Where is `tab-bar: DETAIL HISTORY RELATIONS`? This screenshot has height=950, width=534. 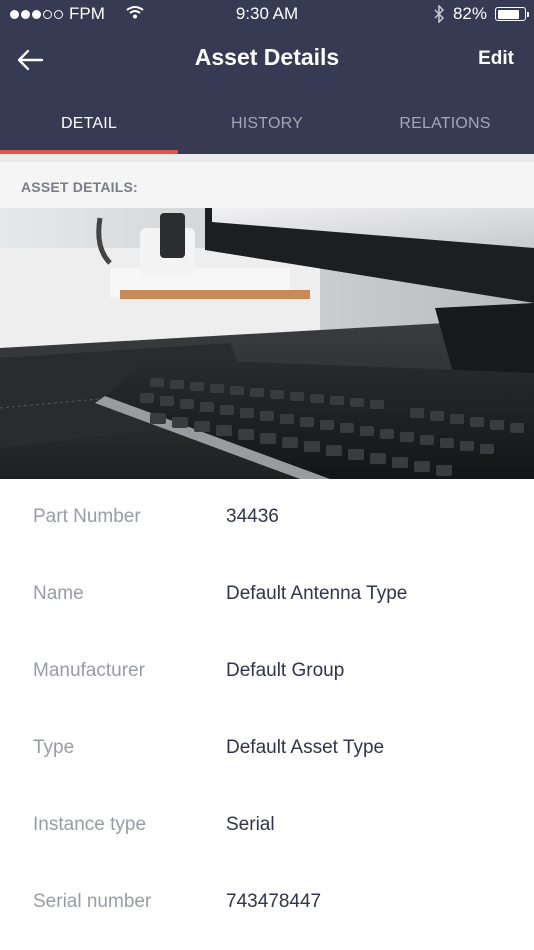 tab-bar: DETAIL HISTORY RELATIONS is located at coordinates (267, 125).